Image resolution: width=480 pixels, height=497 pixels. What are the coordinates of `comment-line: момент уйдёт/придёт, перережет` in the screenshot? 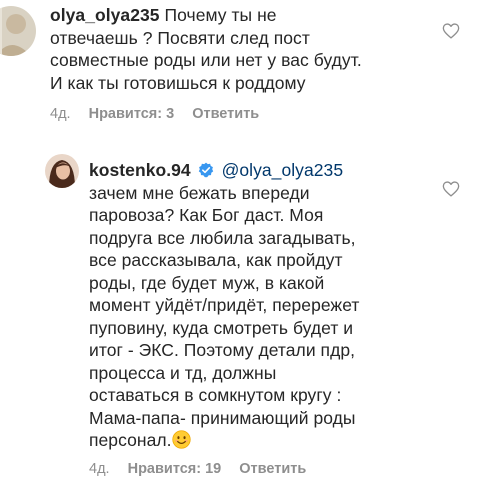 It's located at (224, 305).